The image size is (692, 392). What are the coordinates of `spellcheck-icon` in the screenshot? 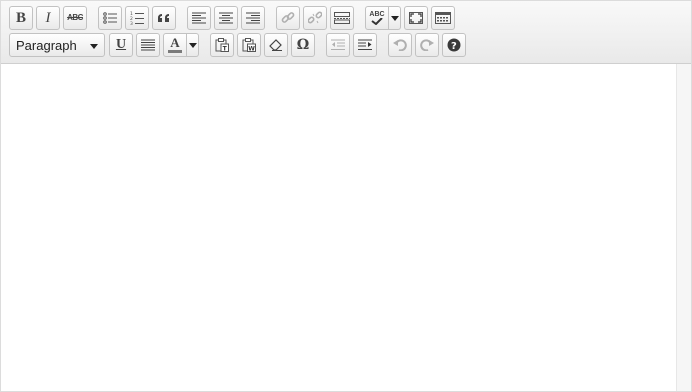 It's located at (377, 21).